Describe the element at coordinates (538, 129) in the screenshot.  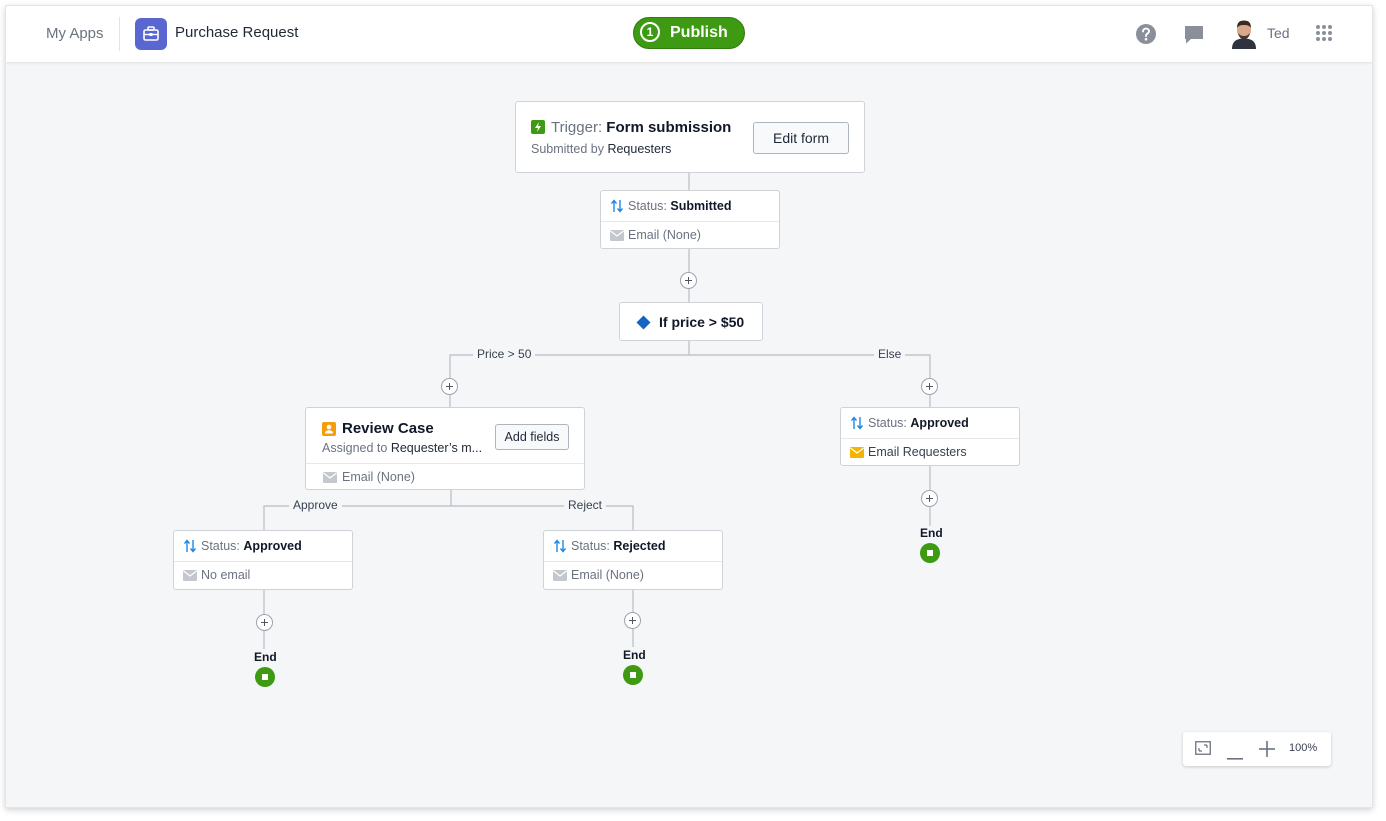
I see `lightning-icon` at that location.